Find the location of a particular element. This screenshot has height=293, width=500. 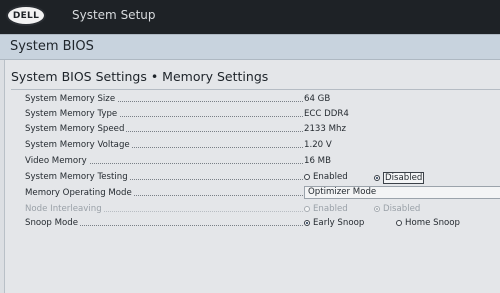

setting-label: Node Interleaving is located at coordinates (64, 209).